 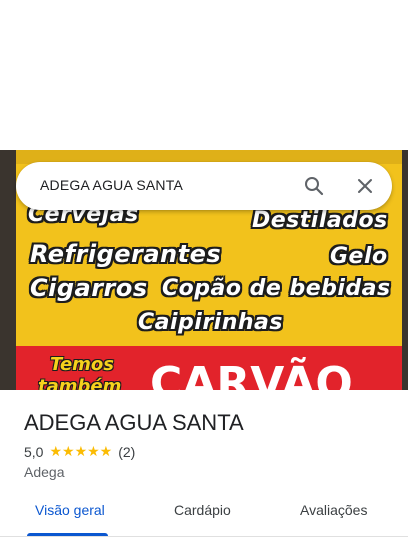 What do you see at coordinates (204, 519) in the screenshot?
I see `place-tabs: Visão geral Cardápio Avaliações` at bounding box center [204, 519].